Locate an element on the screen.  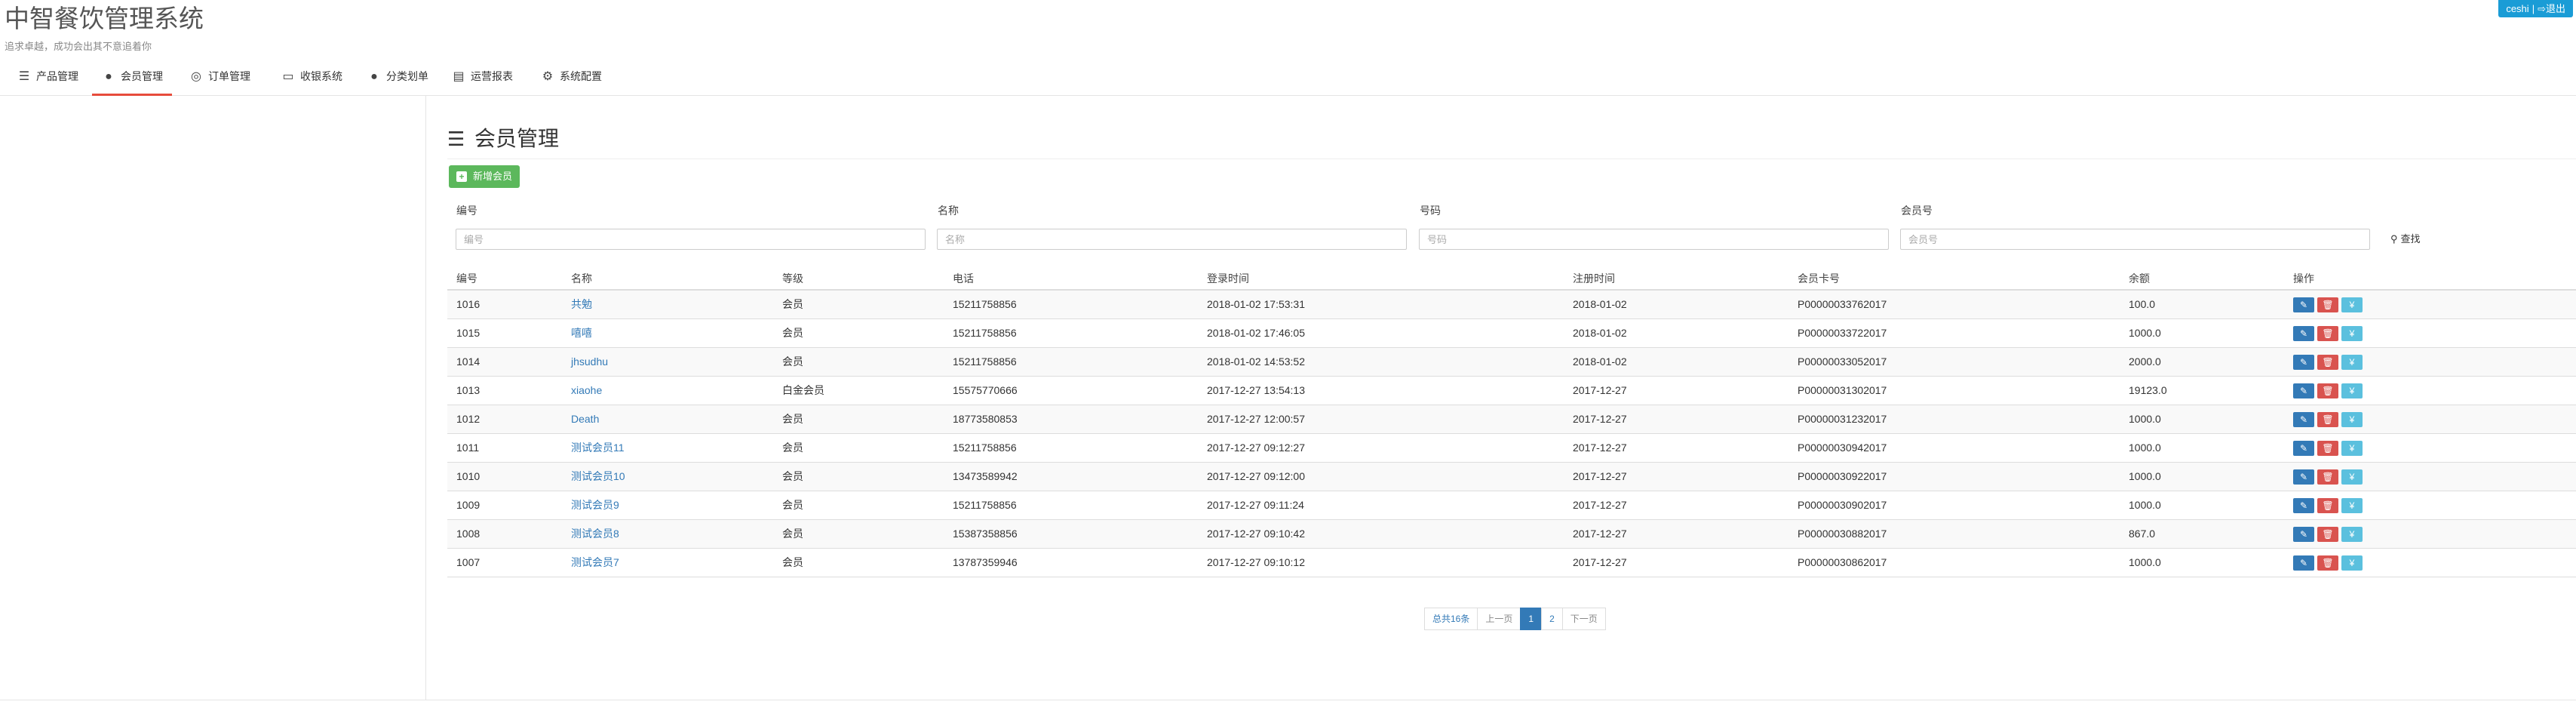
add-member-button: + 新增会员 is located at coordinates (484, 176).